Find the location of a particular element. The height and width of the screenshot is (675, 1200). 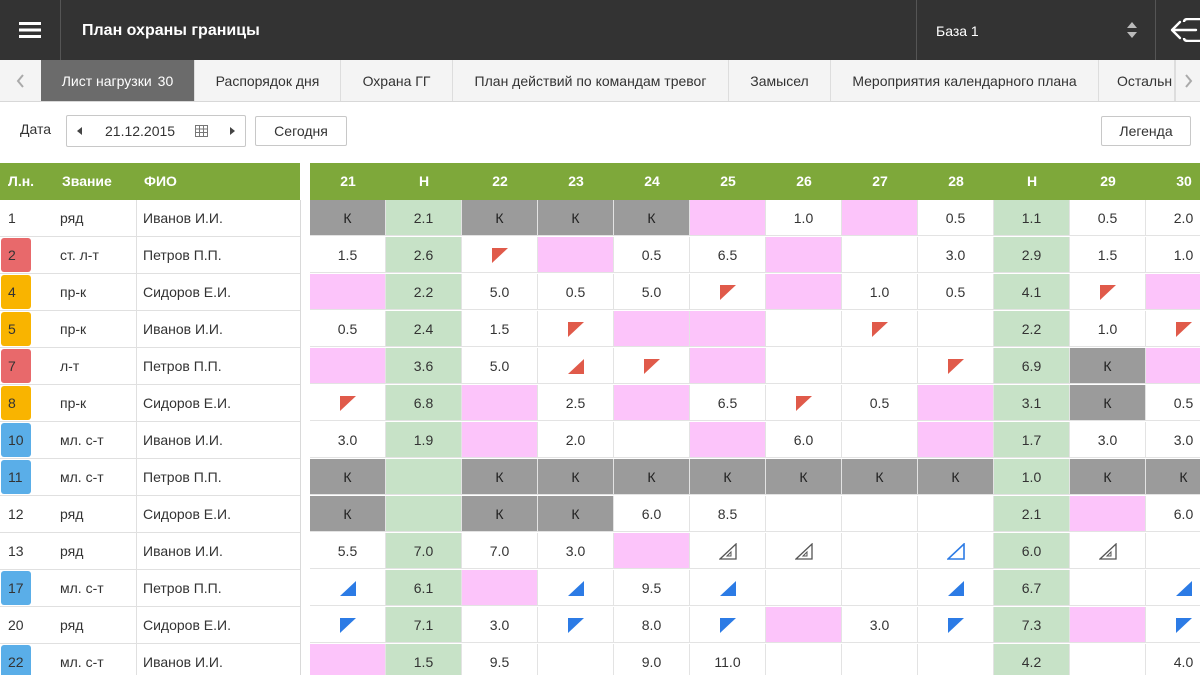

tabs-scroll-right is located at coordinates (1187, 80).